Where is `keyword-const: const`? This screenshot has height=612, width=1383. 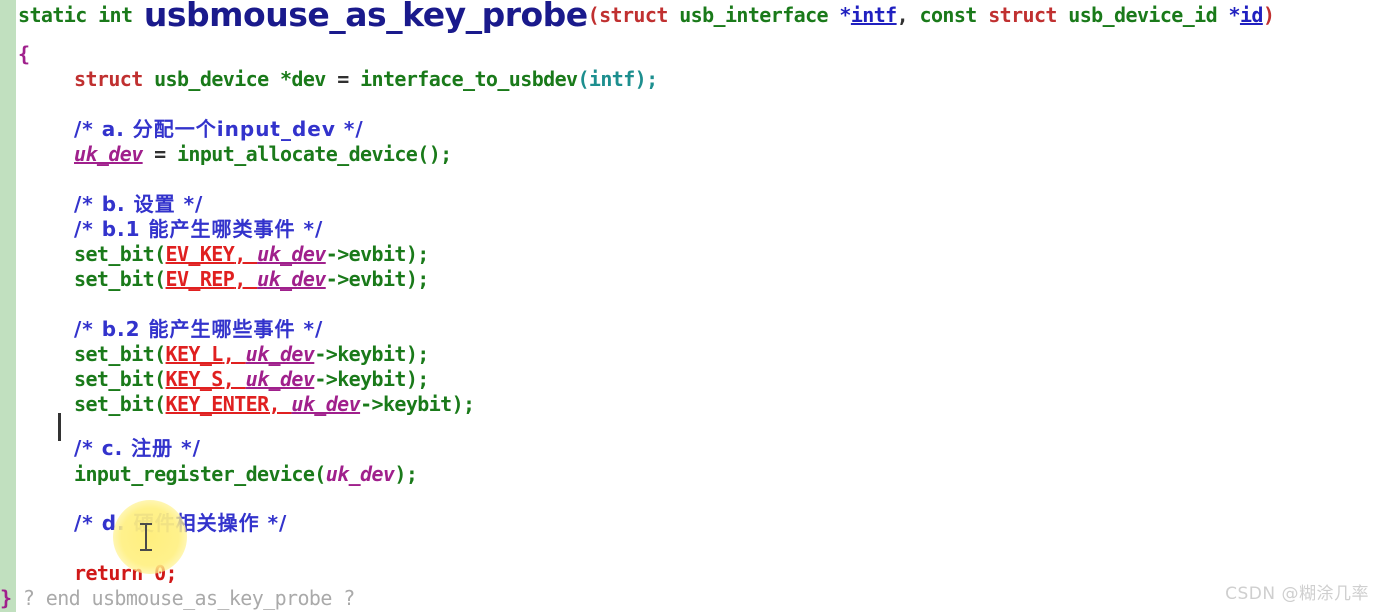 keyword-const: const is located at coordinates (948, 15).